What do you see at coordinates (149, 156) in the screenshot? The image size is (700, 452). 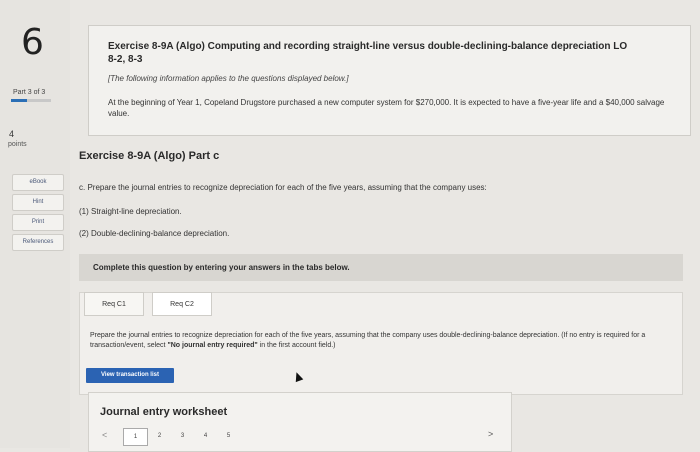 I see `part-title: Exercise 8-9A (Algo) Part c` at bounding box center [149, 156].